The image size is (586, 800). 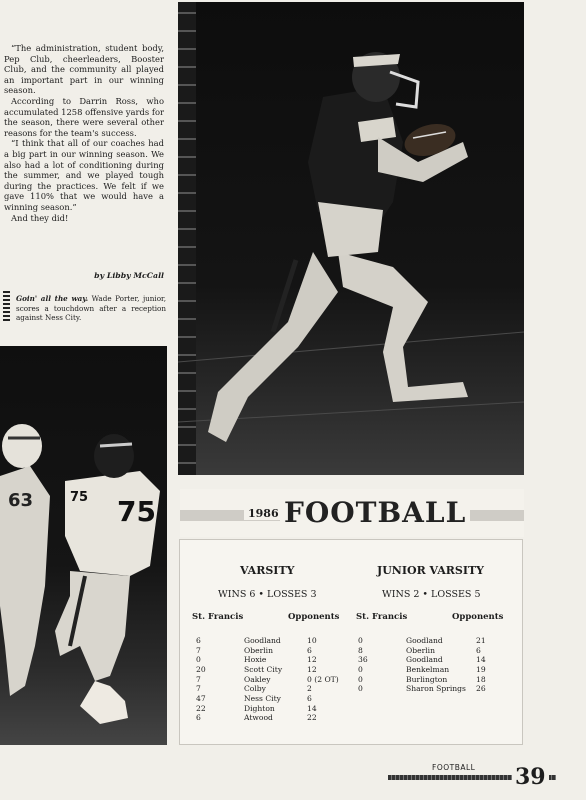 I want to click on opponent-name: Ness City, so click(x=262, y=698).